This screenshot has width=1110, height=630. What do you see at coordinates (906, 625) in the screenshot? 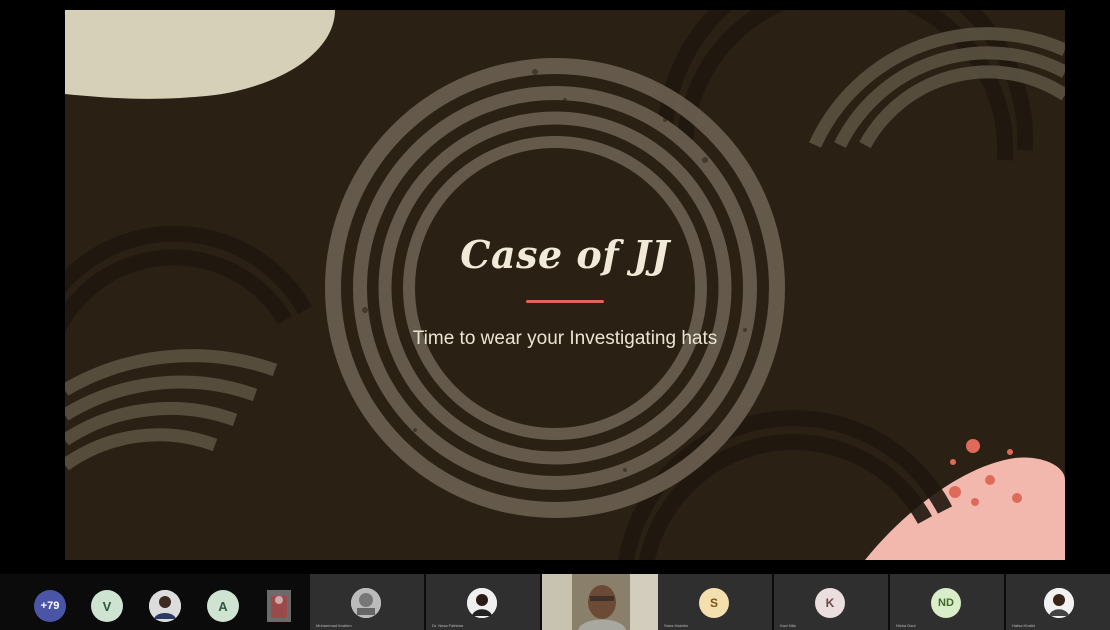
I see `participant-name: Nisha Dani` at bounding box center [906, 625].